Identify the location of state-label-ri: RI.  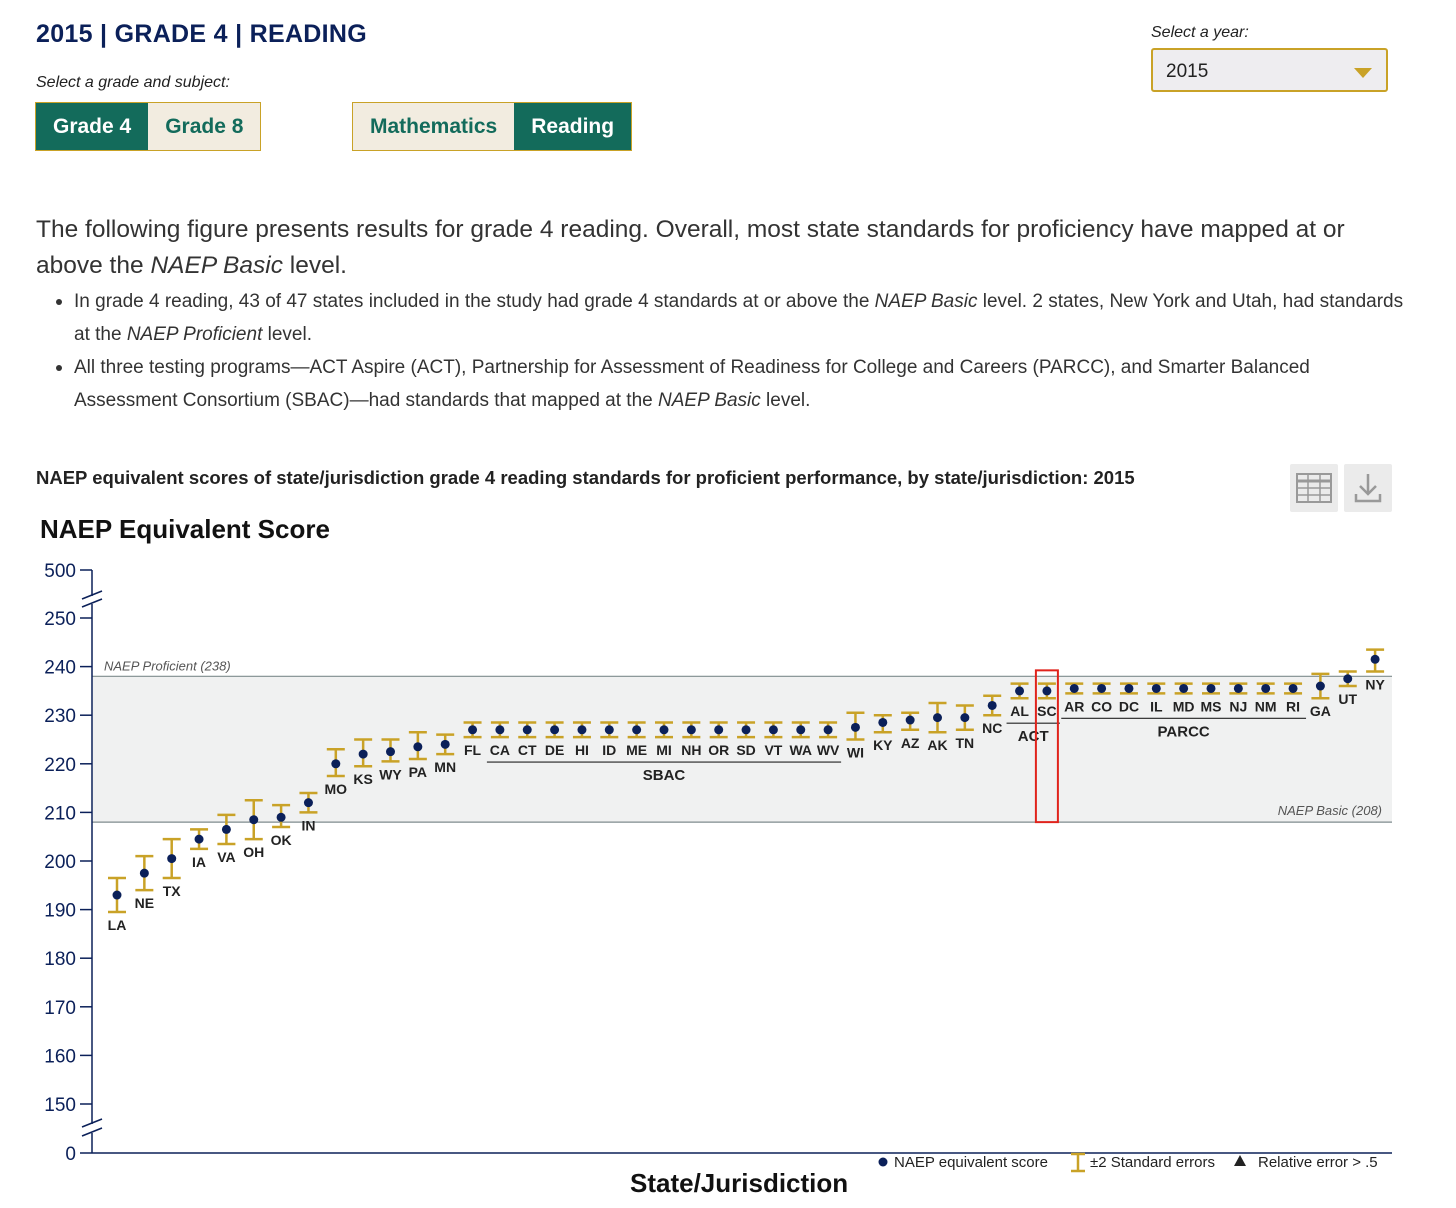
(1293, 706).